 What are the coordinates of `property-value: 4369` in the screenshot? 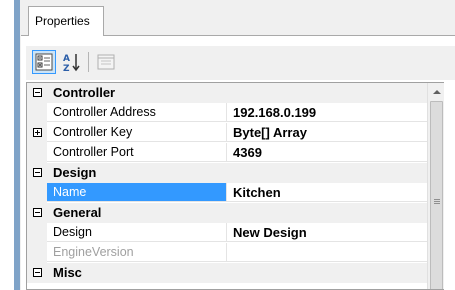 It's located at (327, 152).